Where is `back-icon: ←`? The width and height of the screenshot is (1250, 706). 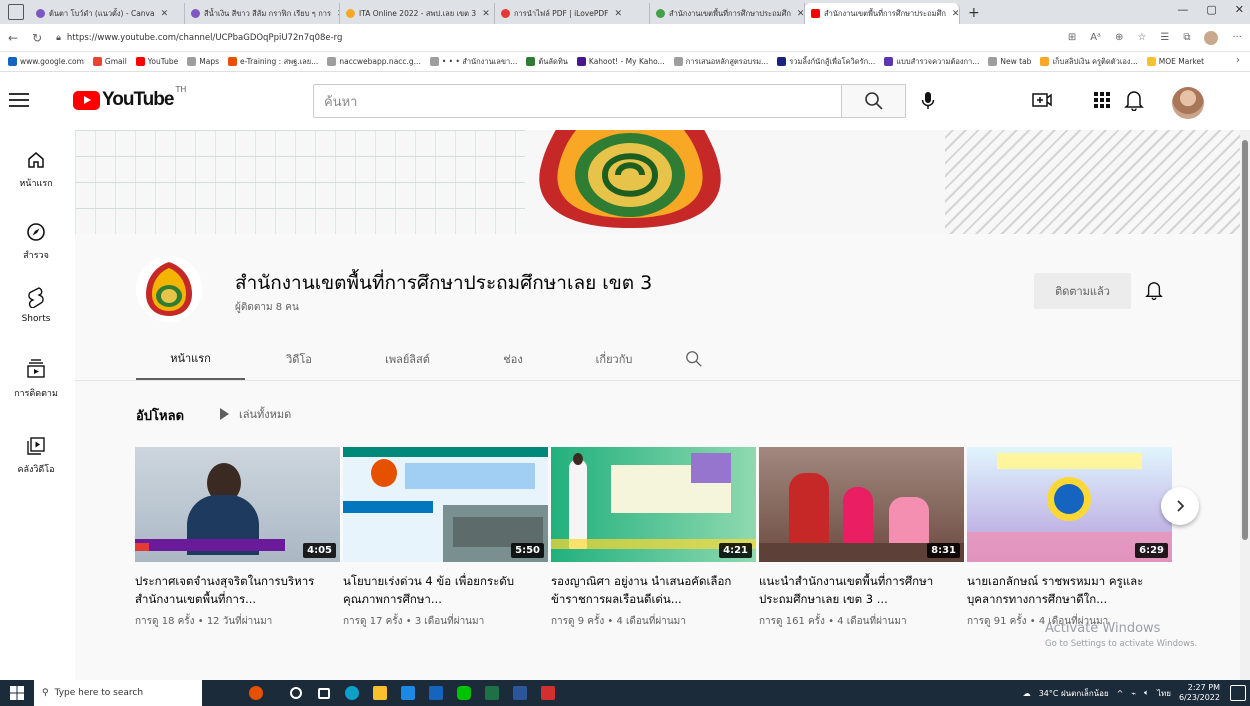
back-icon: ← is located at coordinates (13, 38).